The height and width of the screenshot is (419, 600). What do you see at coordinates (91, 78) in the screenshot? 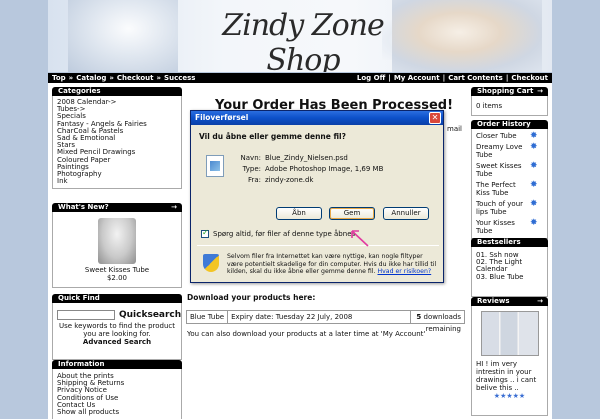
I see `breadcrumb-catalog: Catalog` at bounding box center [91, 78].